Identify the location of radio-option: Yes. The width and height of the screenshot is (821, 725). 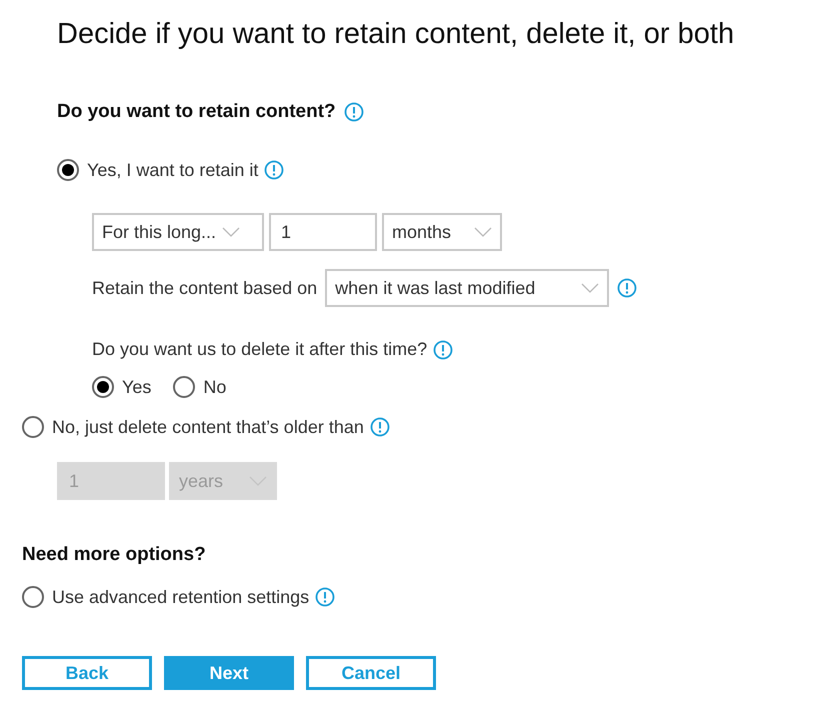
(122, 387).